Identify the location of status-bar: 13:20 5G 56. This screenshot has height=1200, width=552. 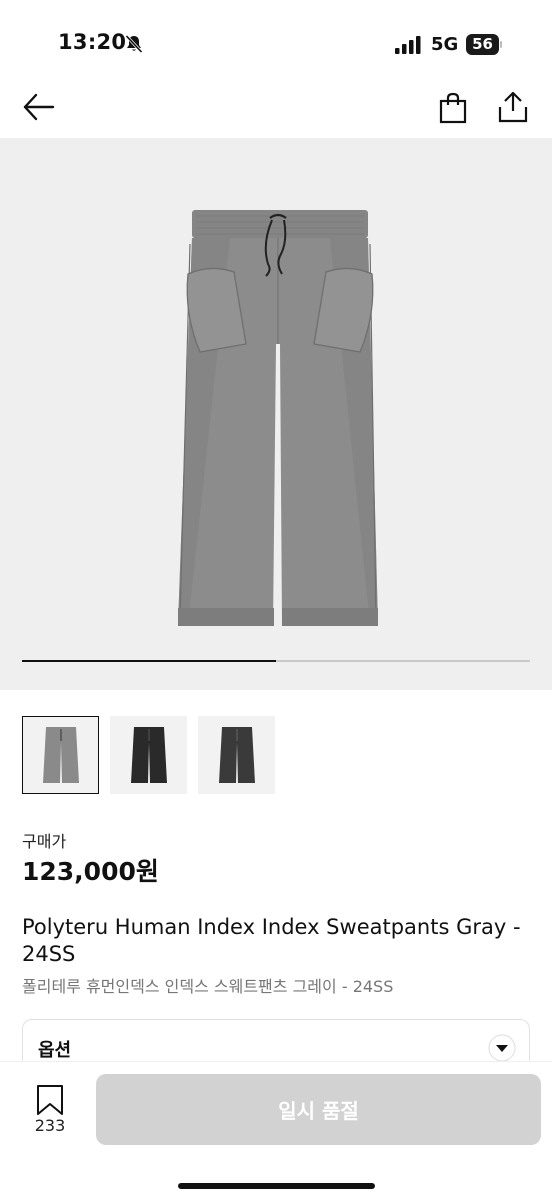
(276, 40).